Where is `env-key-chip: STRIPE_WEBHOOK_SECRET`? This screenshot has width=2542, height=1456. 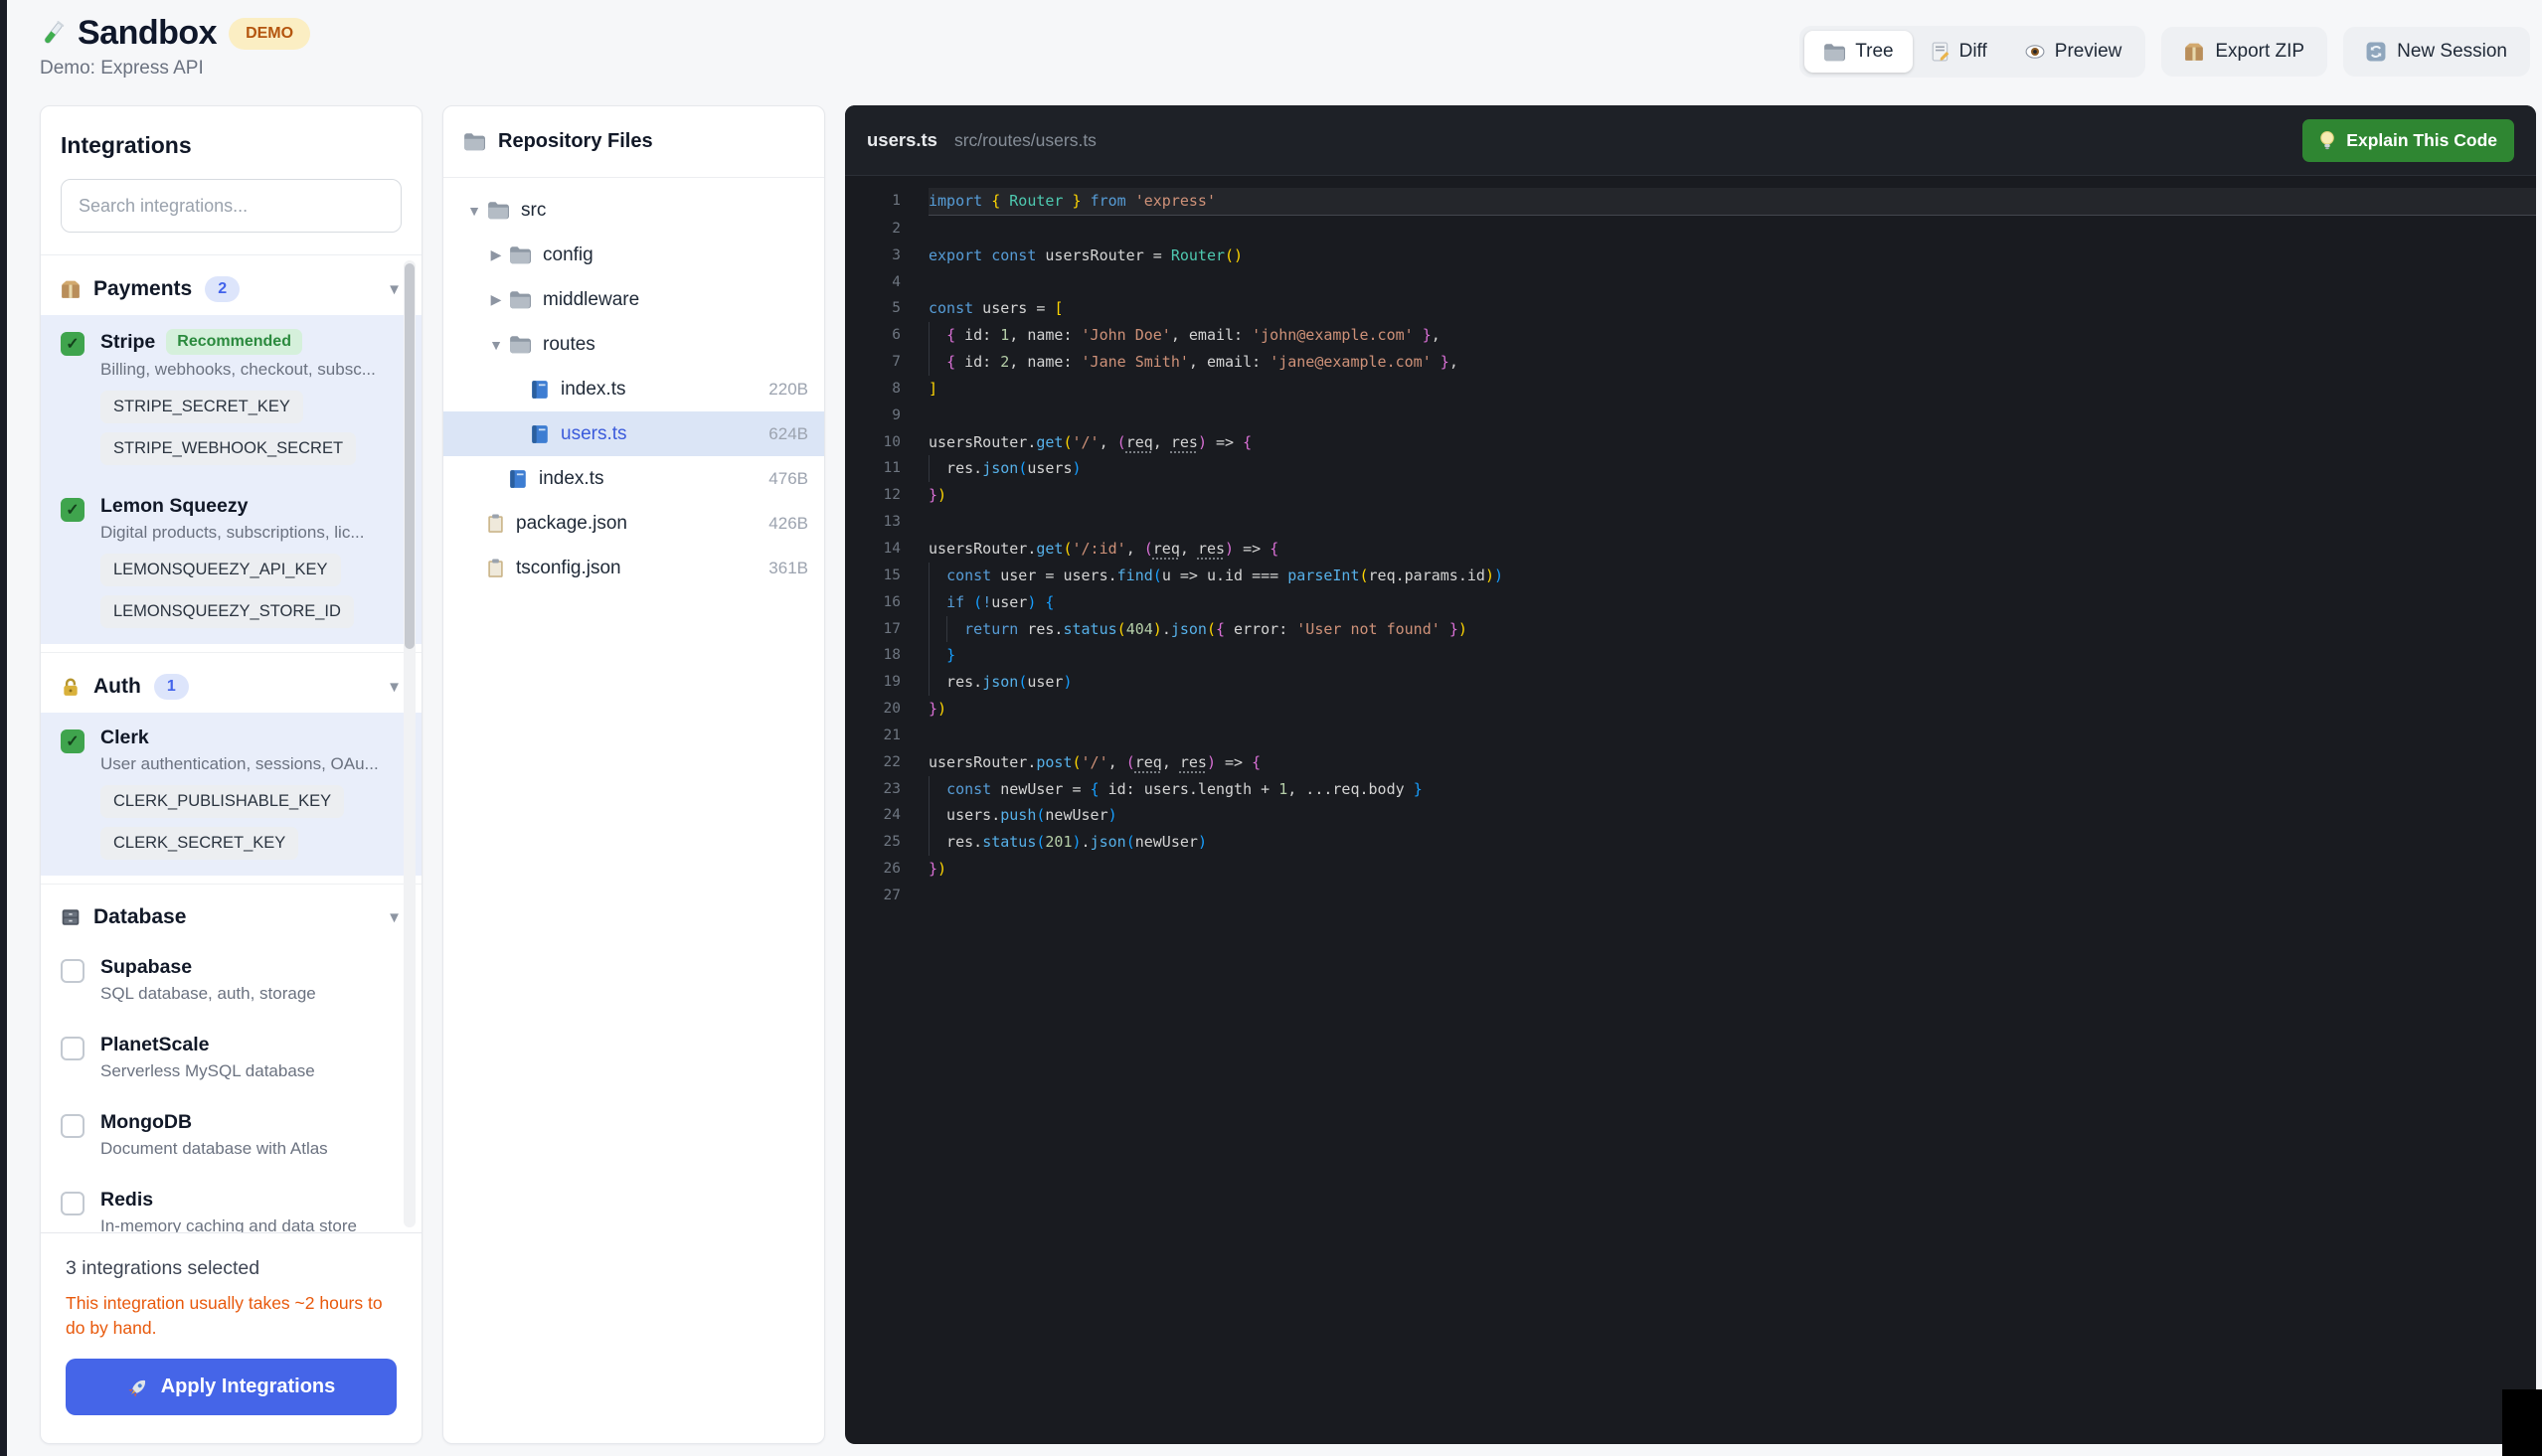
env-key-chip: STRIPE_WEBHOOK_SECRET is located at coordinates (228, 448).